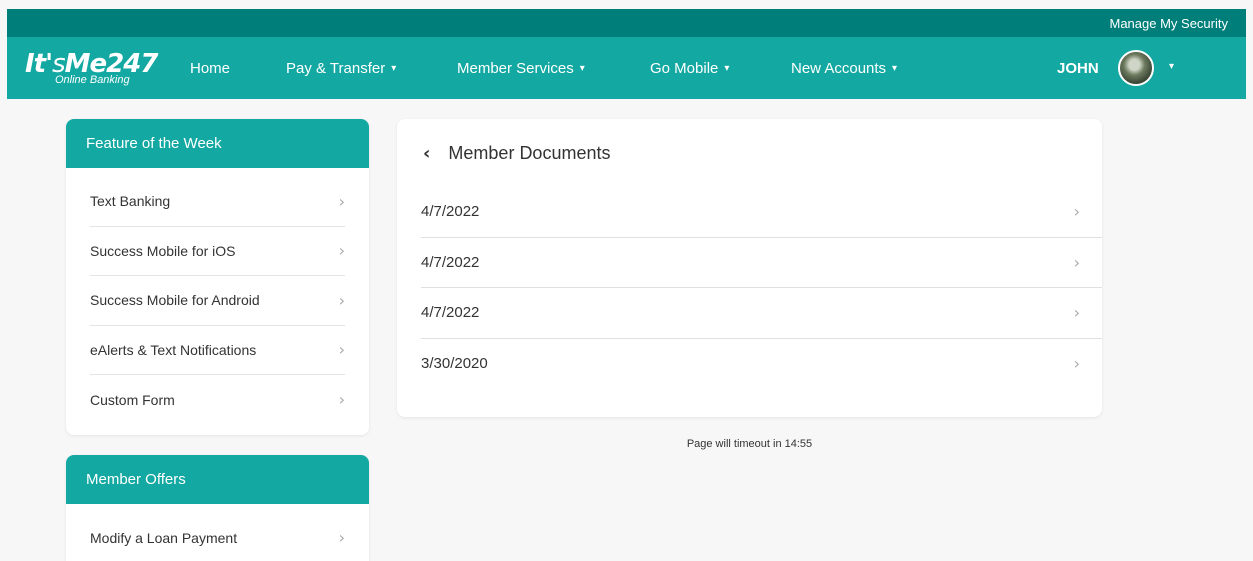  What do you see at coordinates (92, 80) in the screenshot?
I see `logo-sub-text: Online Banking` at bounding box center [92, 80].